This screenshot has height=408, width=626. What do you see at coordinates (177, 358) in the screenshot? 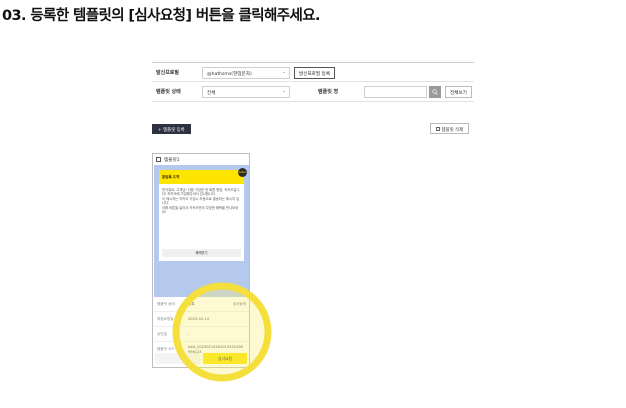
I see `secondary-button` at bounding box center [177, 358].